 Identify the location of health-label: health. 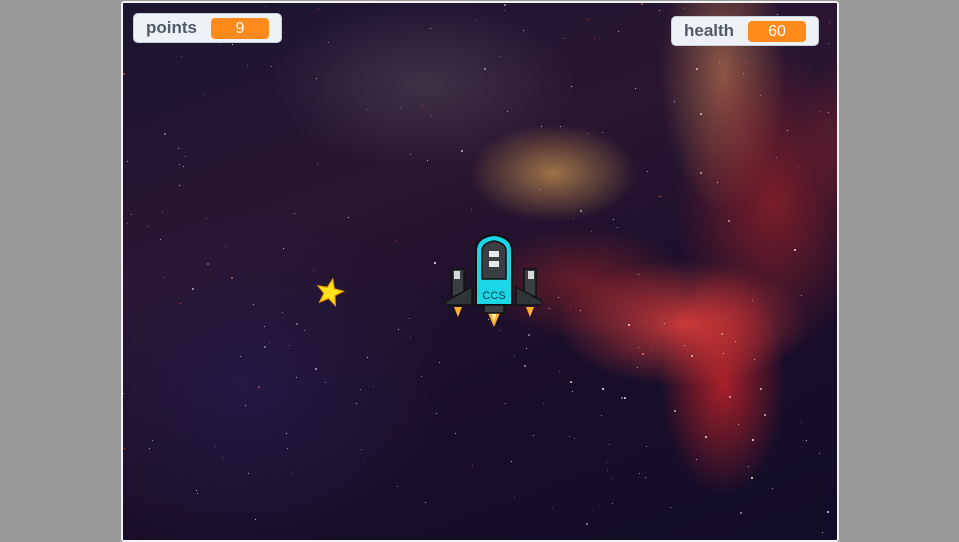
(709, 30).